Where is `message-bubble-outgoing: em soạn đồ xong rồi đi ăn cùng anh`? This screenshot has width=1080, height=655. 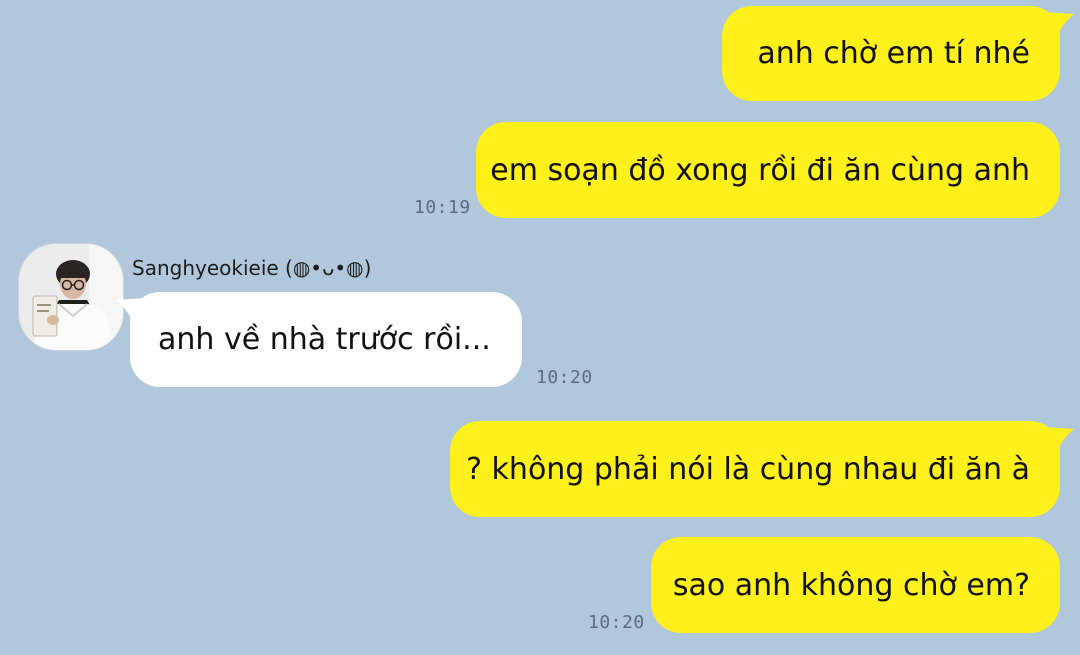
message-bubble-outgoing: em soạn đồ xong rồi đi ăn cùng anh is located at coordinates (768, 170).